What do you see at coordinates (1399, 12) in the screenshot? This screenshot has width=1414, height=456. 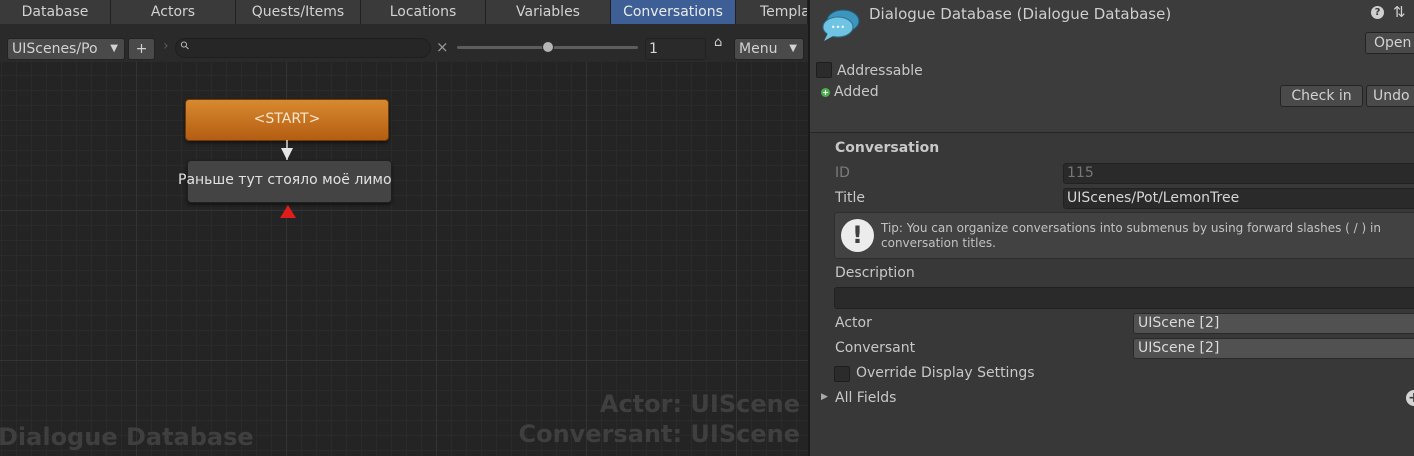 I see `presets-icon: ⇅` at bounding box center [1399, 12].